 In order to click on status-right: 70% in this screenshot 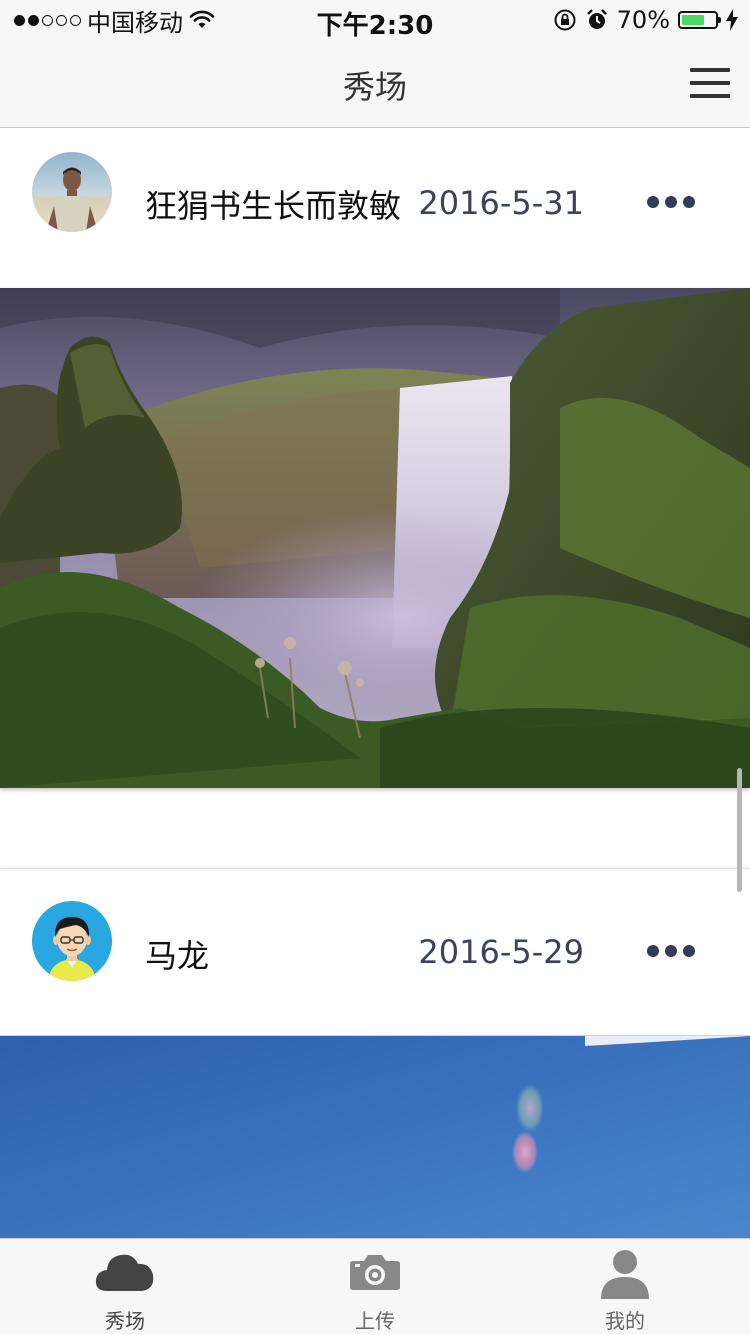, I will do `click(645, 20)`.